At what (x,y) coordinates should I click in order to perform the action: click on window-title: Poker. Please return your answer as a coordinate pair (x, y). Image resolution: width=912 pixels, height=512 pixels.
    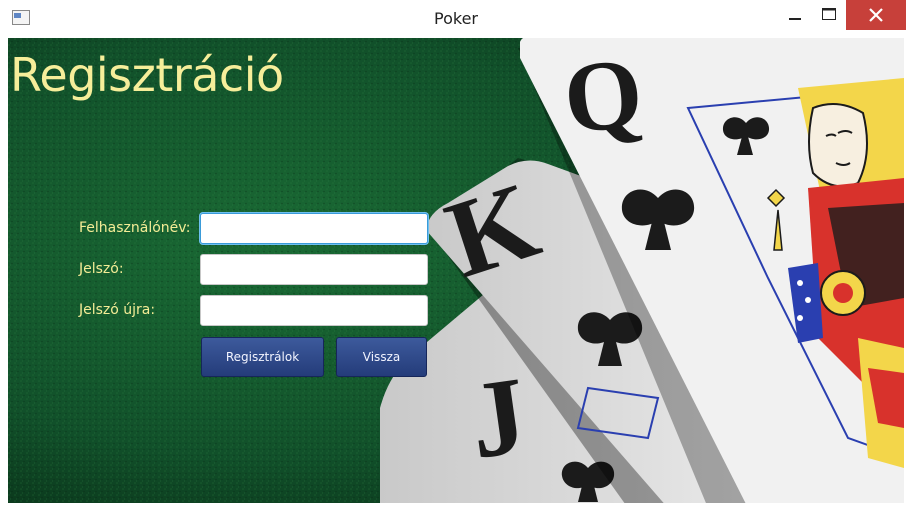
    Looking at the image, I should click on (456, 18).